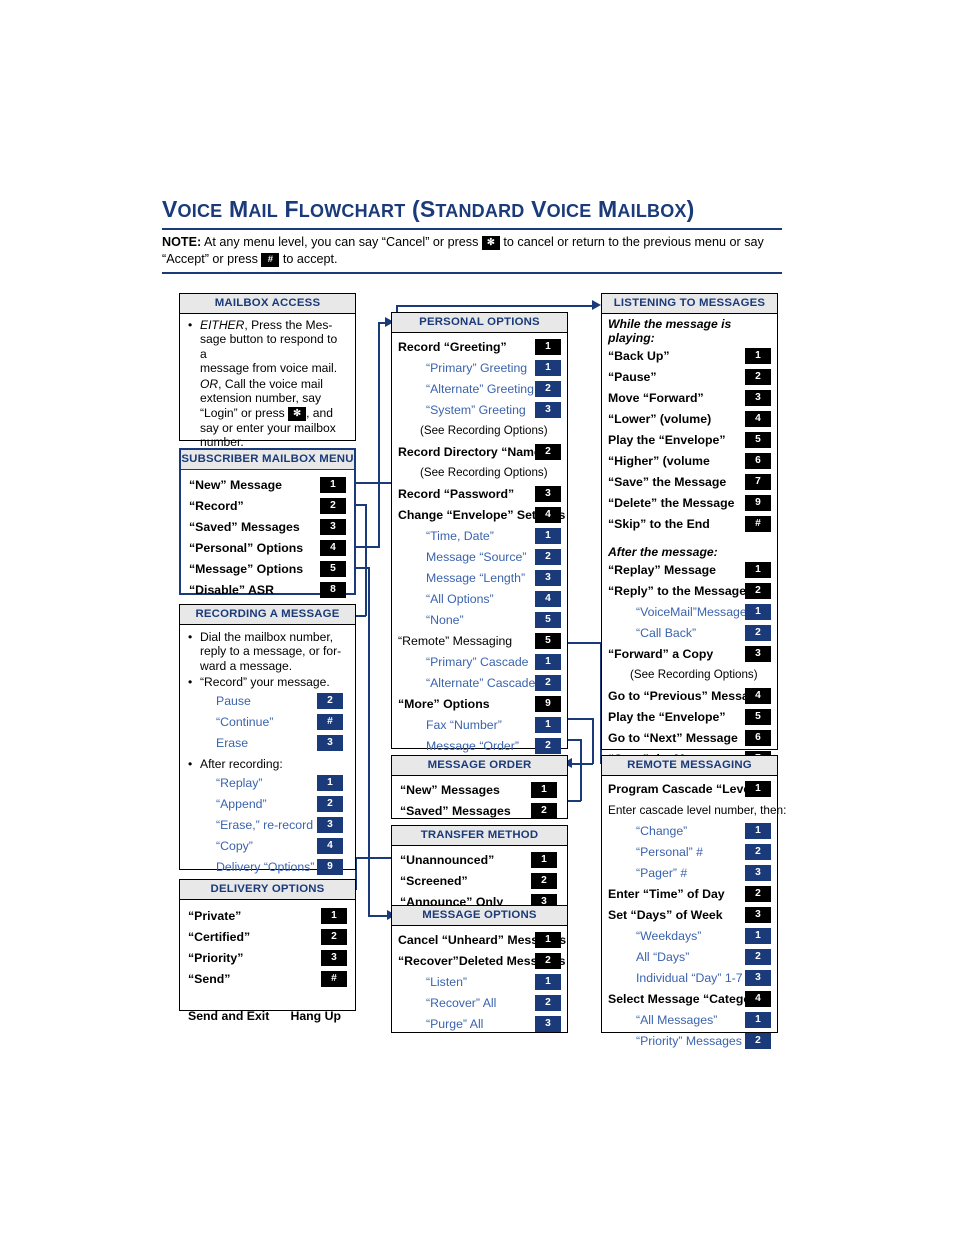  What do you see at coordinates (267, 826) in the screenshot?
I see `menu-row: “Erase,” re-record 3` at bounding box center [267, 826].